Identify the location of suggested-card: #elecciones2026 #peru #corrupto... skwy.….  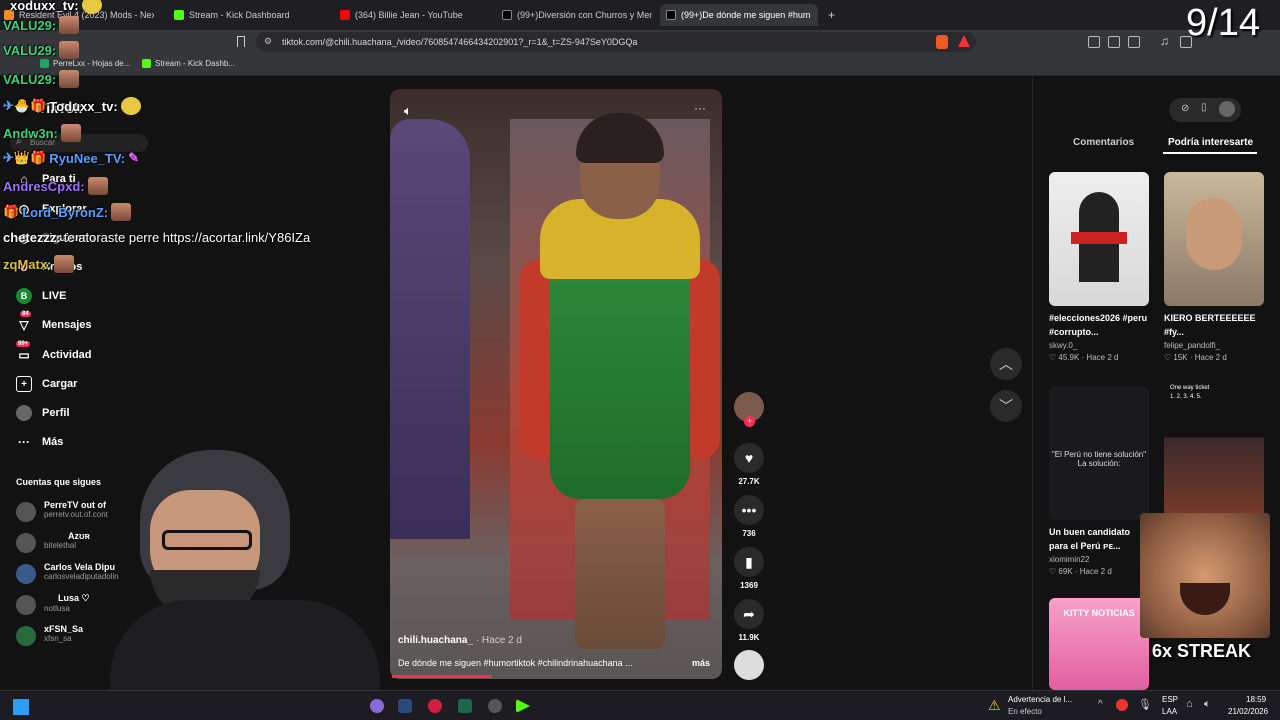
(1099, 267).